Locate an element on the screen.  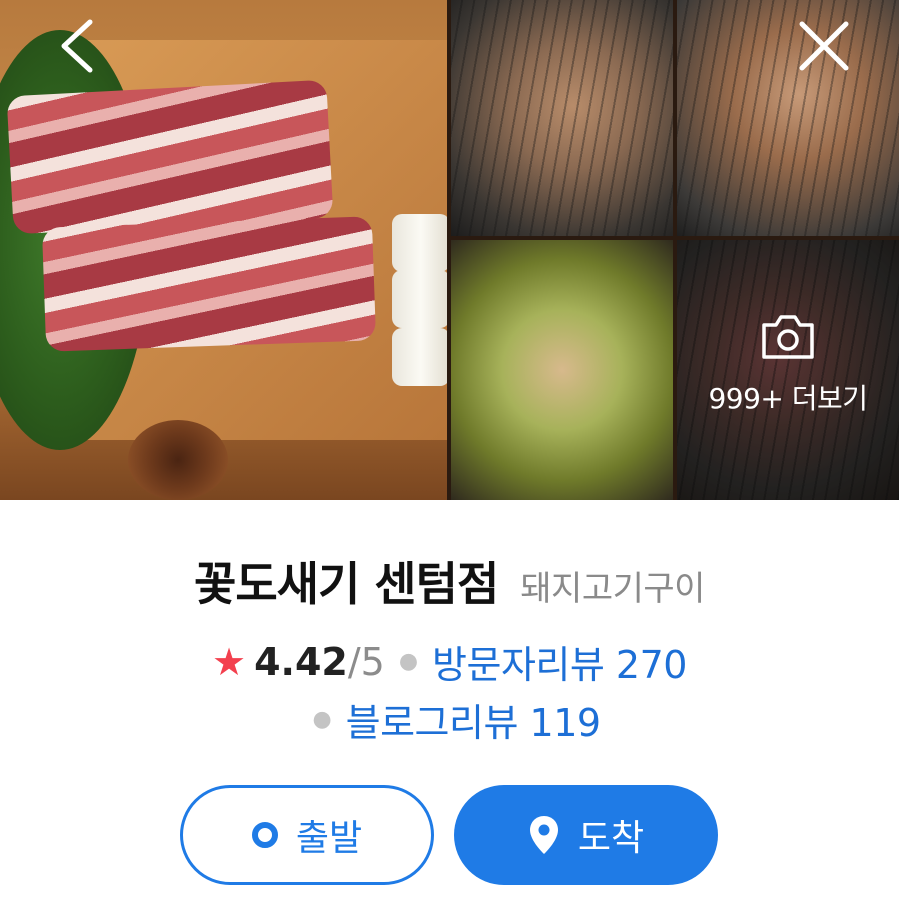
depart-label: 출발 is located at coordinates (329, 838).